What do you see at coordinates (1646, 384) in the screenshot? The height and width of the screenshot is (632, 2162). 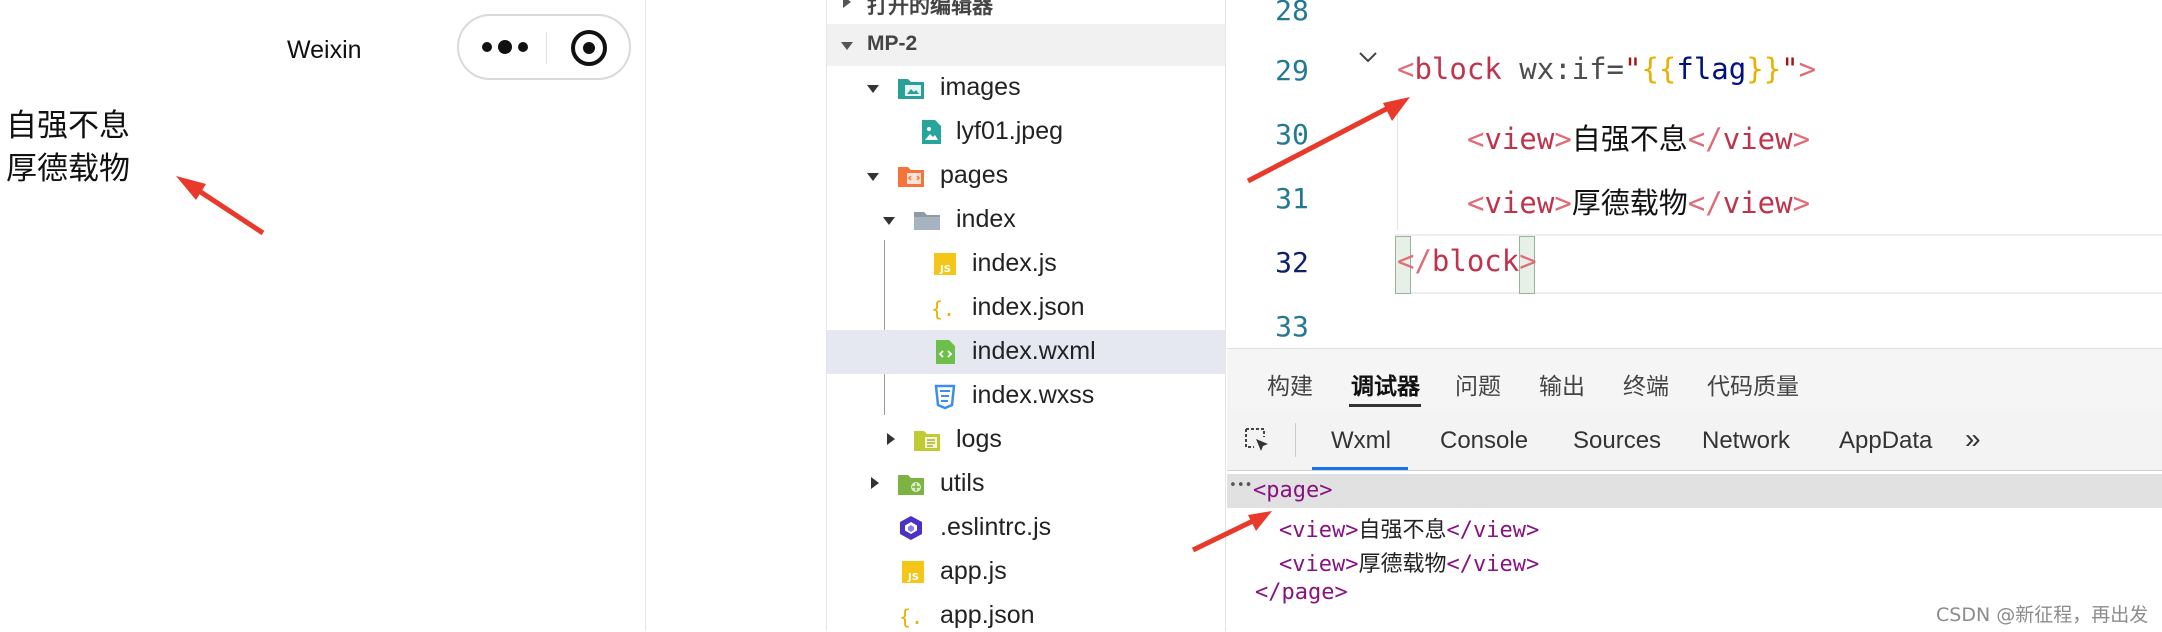 I see `tab-terminal: 终端` at bounding box center [1646, 384].